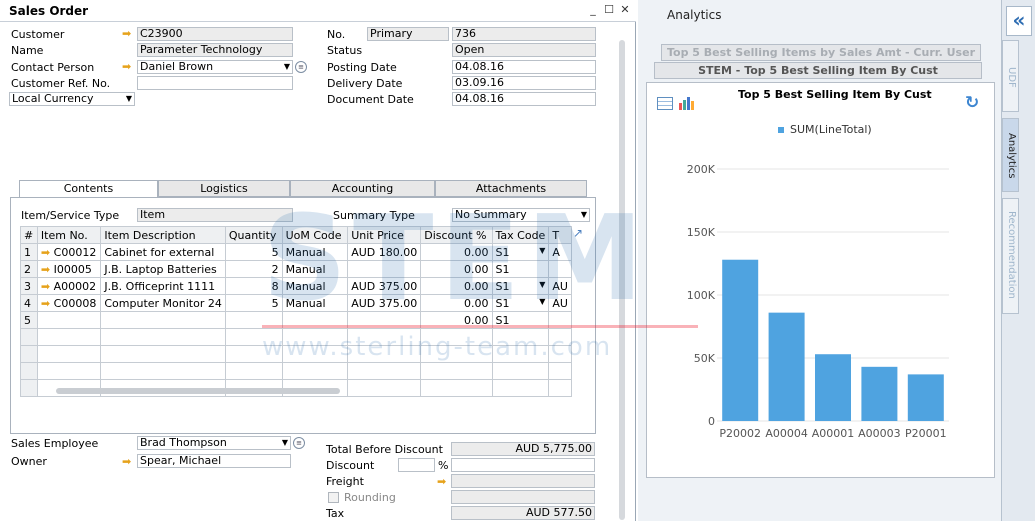  Describe the element at coordinates (456, 258) in the screenshot. I see `watermark-logo: STEM` at that location.